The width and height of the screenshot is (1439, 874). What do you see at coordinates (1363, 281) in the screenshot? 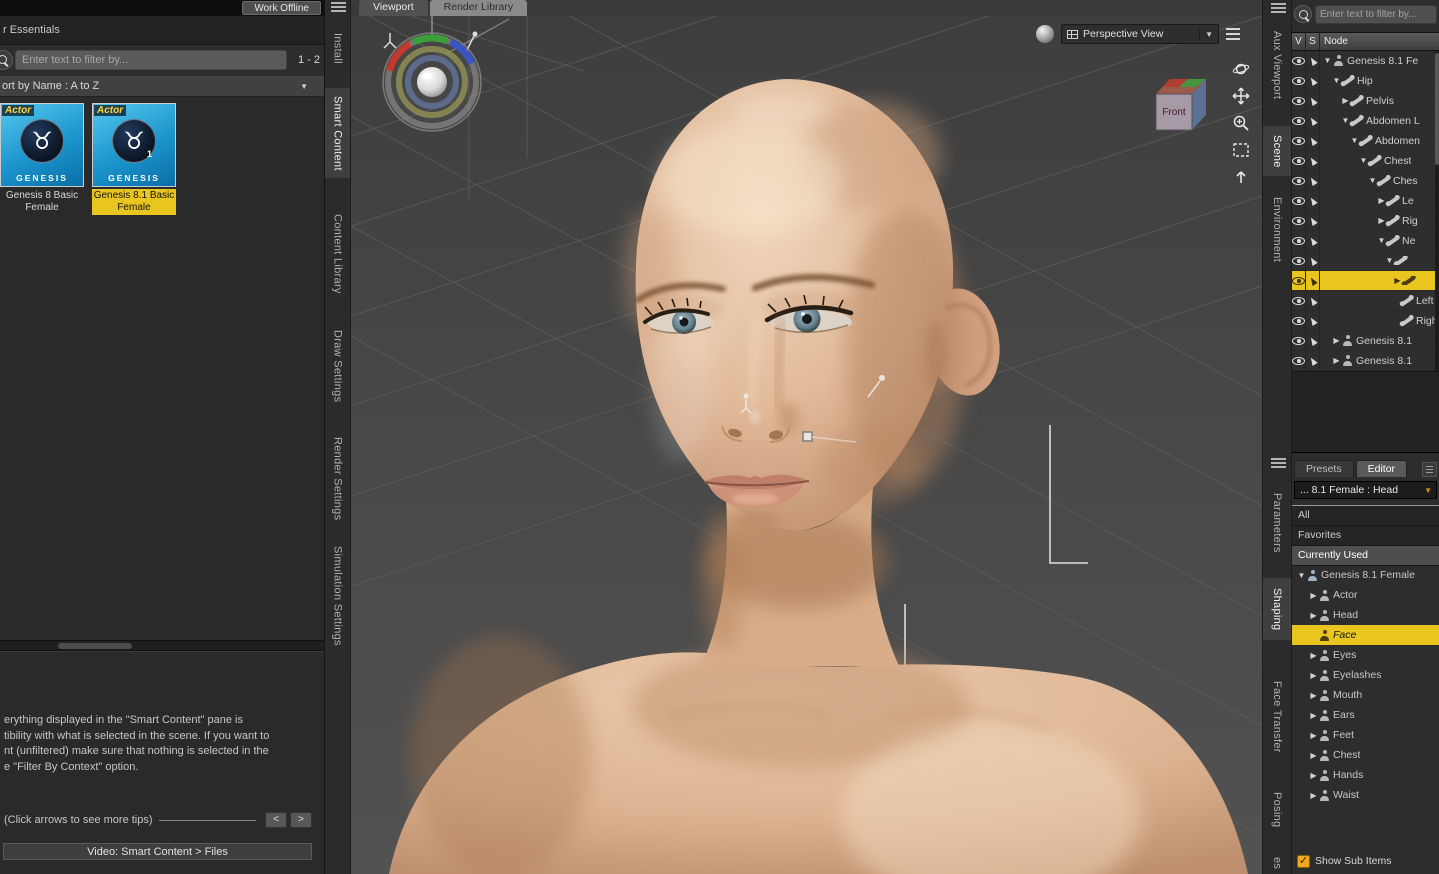
I see `scene-row-selected: ▶` at bounding box center [1363, 281].